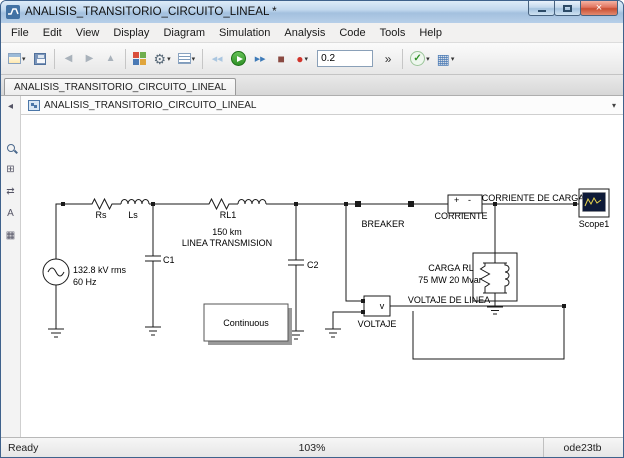 This screenshot has width=624, height=458. I want to click on solver-name: ode23tb, so click(583, 447).